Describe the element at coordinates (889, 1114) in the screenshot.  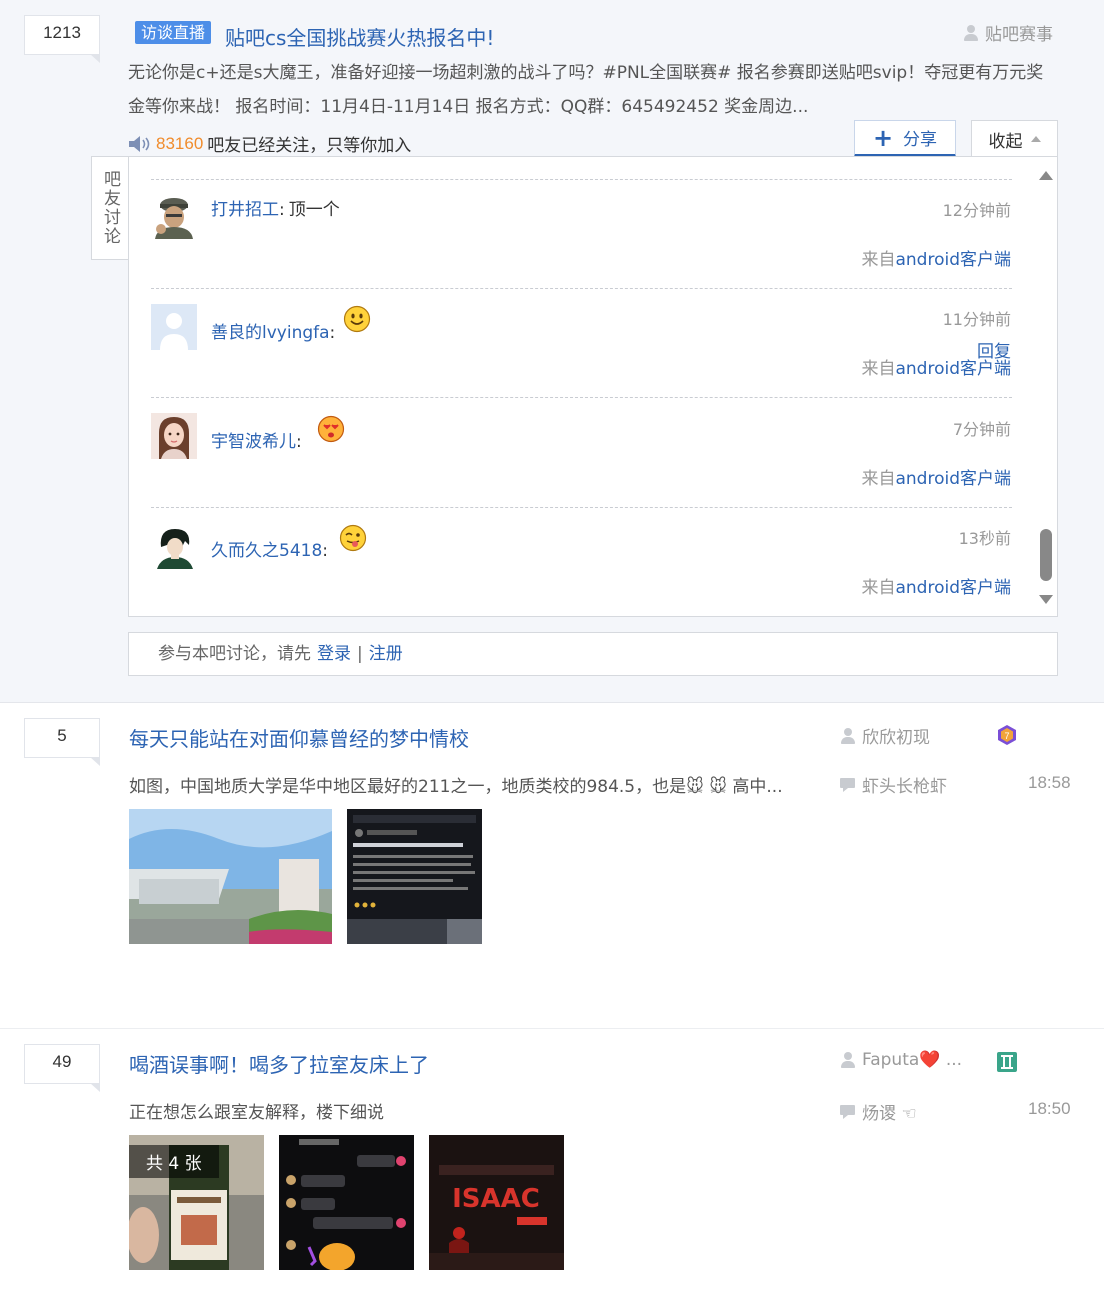
I see `last-replier-name: 炀谡 ☜` at that location.